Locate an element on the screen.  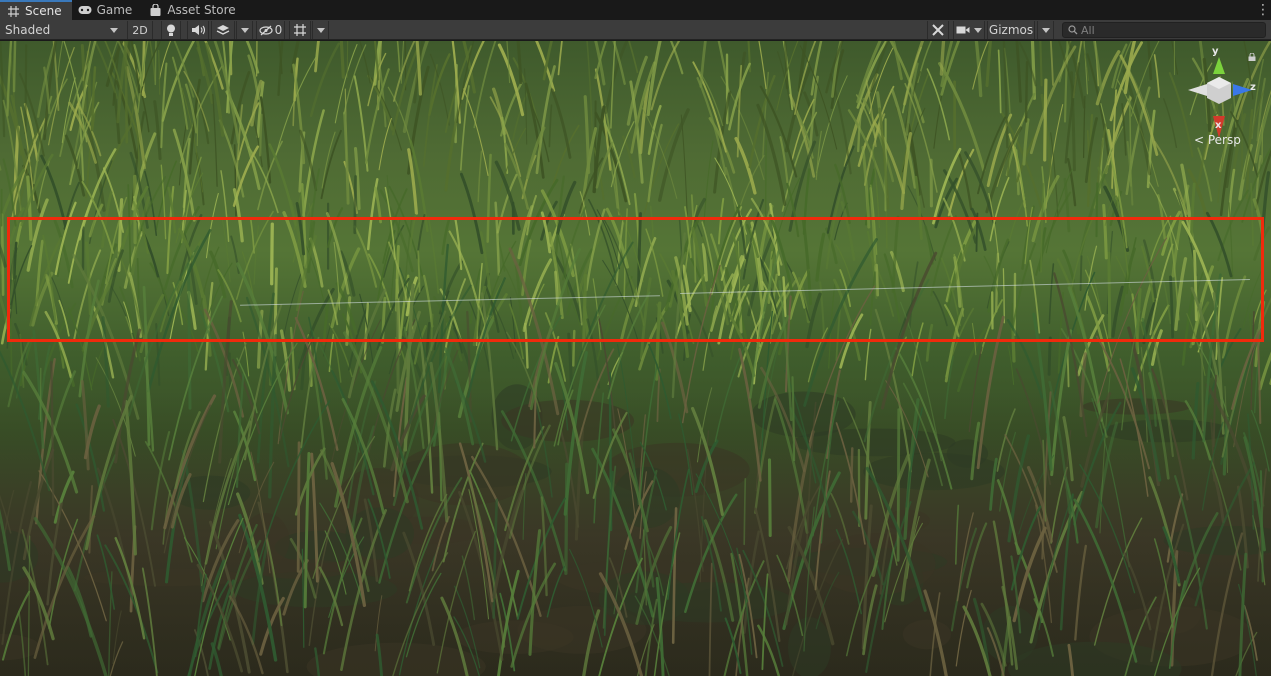
tab-scene: Scene is located at coordinates (36, 10).